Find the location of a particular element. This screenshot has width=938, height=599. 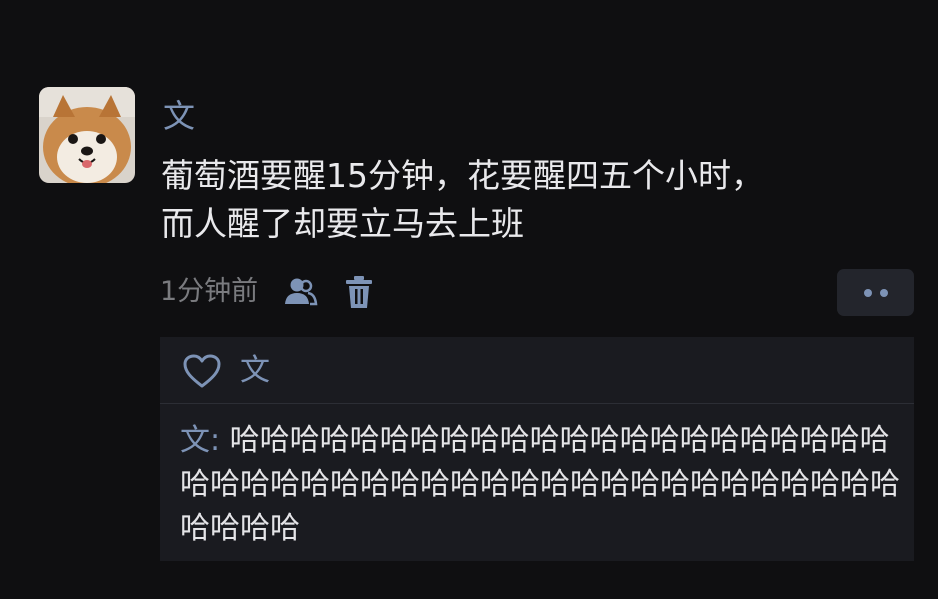

divider is located at coordinates (537, 403).